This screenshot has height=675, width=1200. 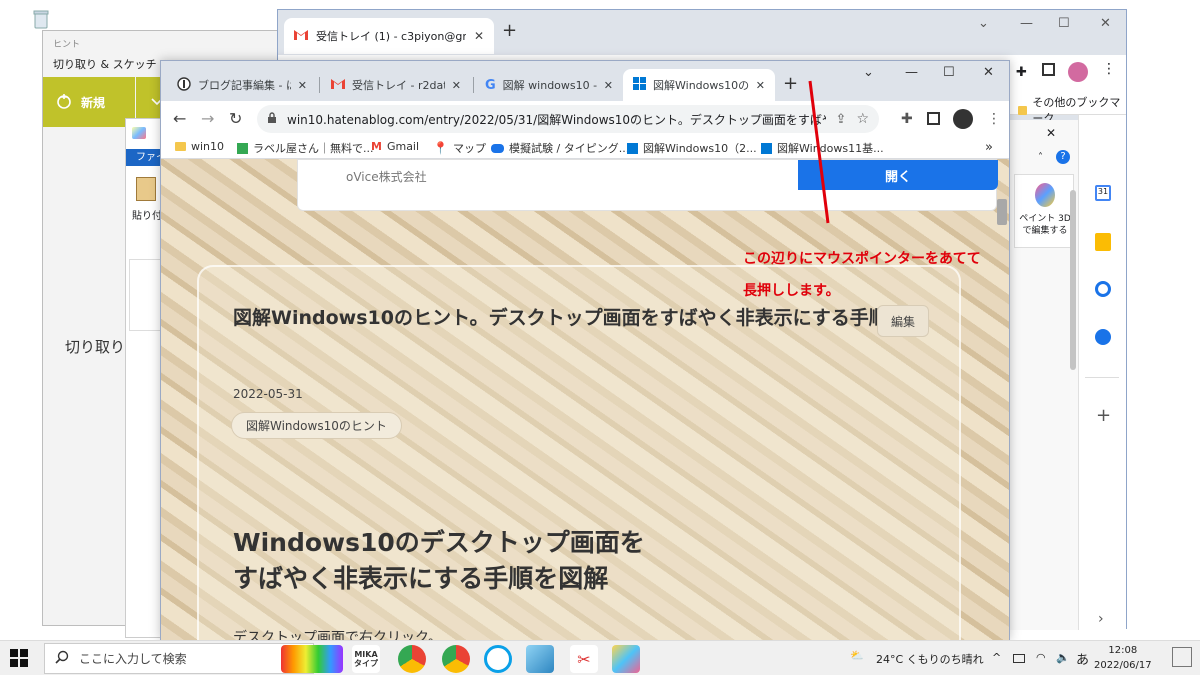 What do you see at coordinates (19, 658) in the screenshot?
I see `start-button` at bounding box center [19, 658].